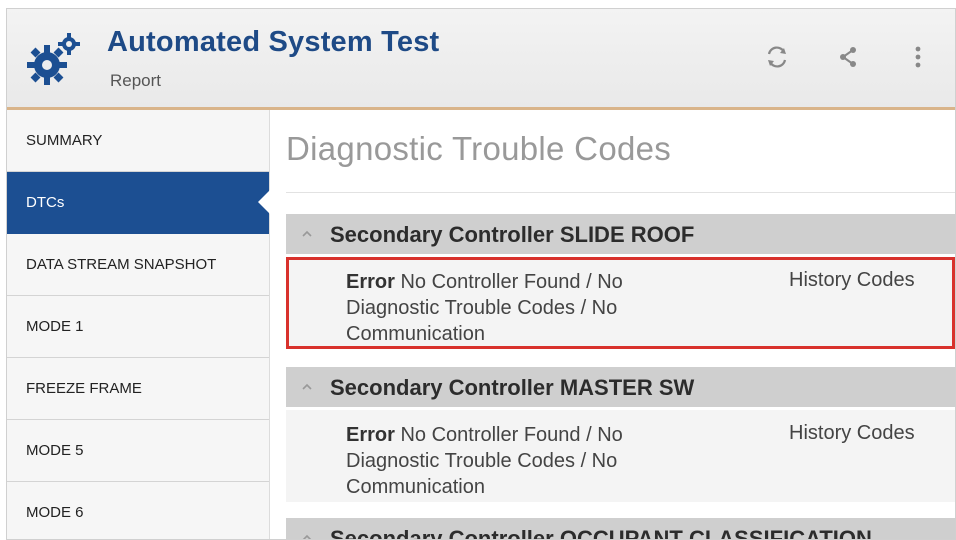  I want to click on section-title: Secondary Controller MASTER SW, so click(512, 387).